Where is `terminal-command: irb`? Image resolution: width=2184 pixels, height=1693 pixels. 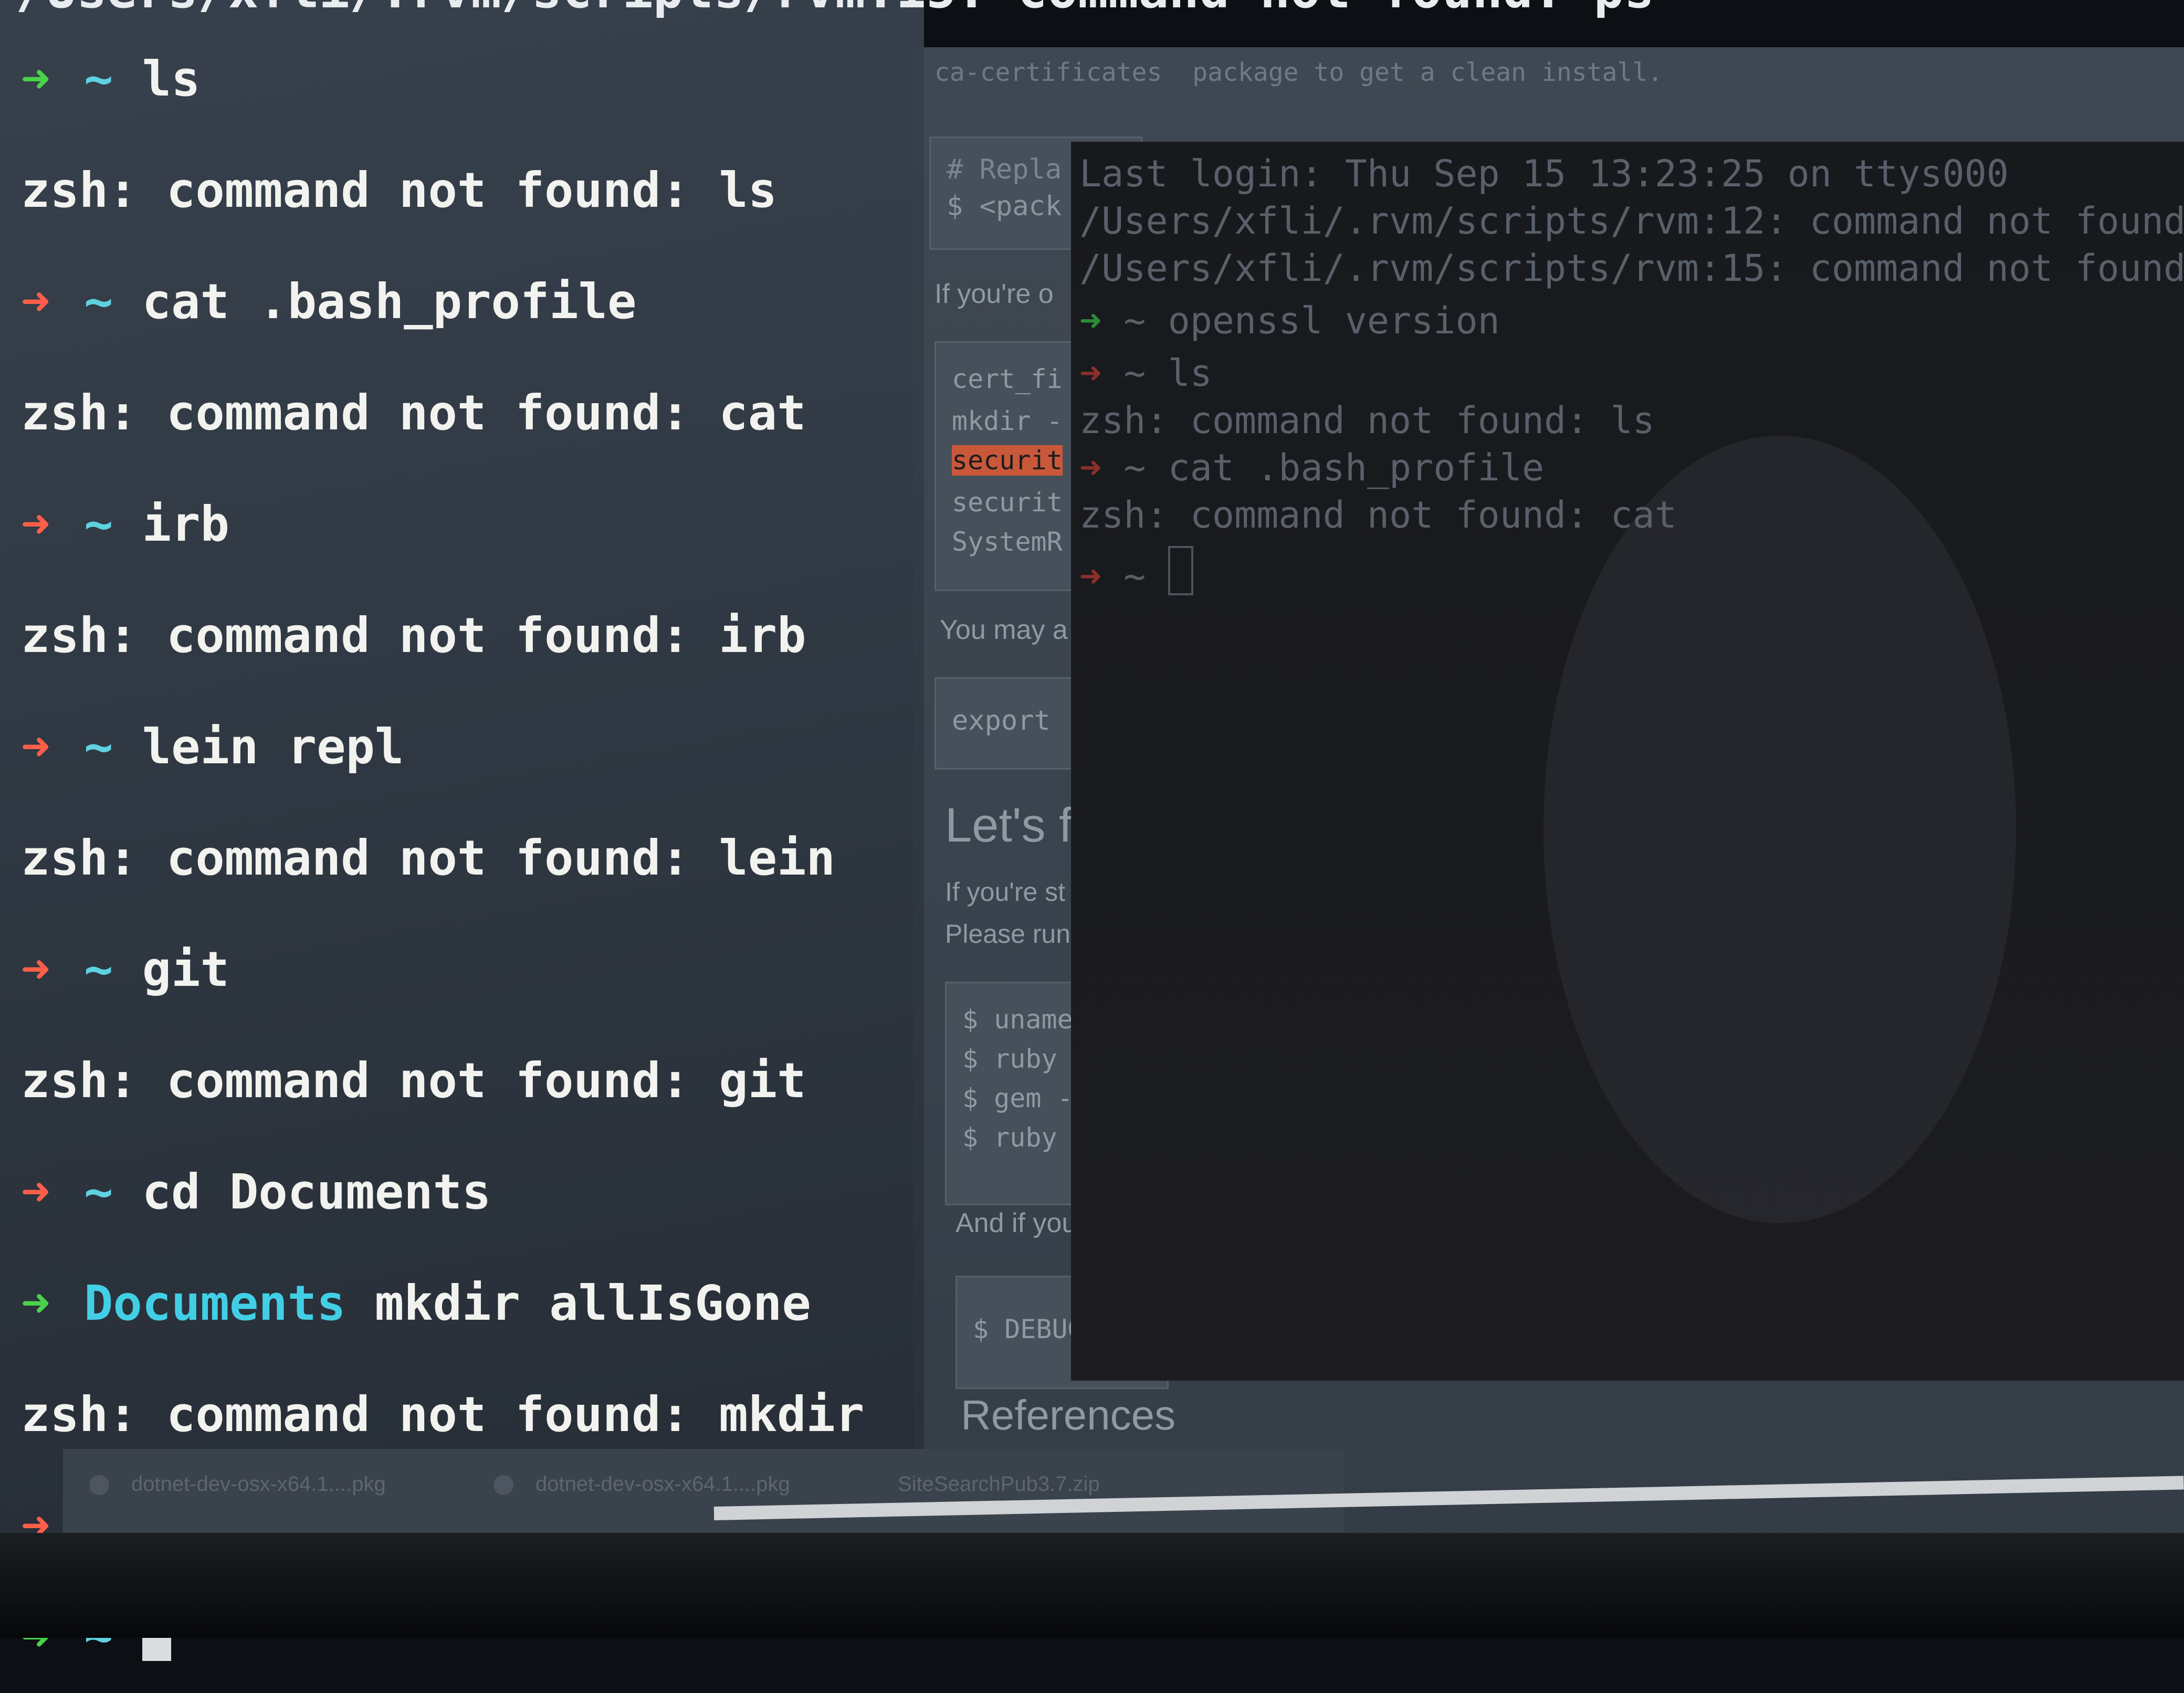
terminal-command: irb is located at coordinates (185, 524).